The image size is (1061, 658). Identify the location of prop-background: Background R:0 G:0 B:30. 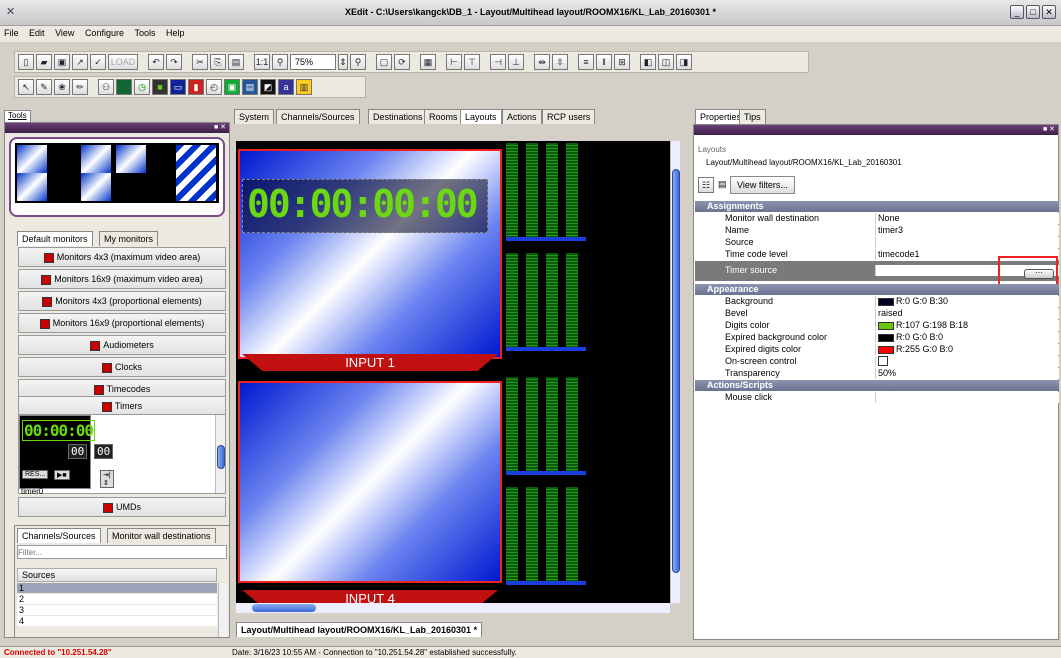
(877, 301).